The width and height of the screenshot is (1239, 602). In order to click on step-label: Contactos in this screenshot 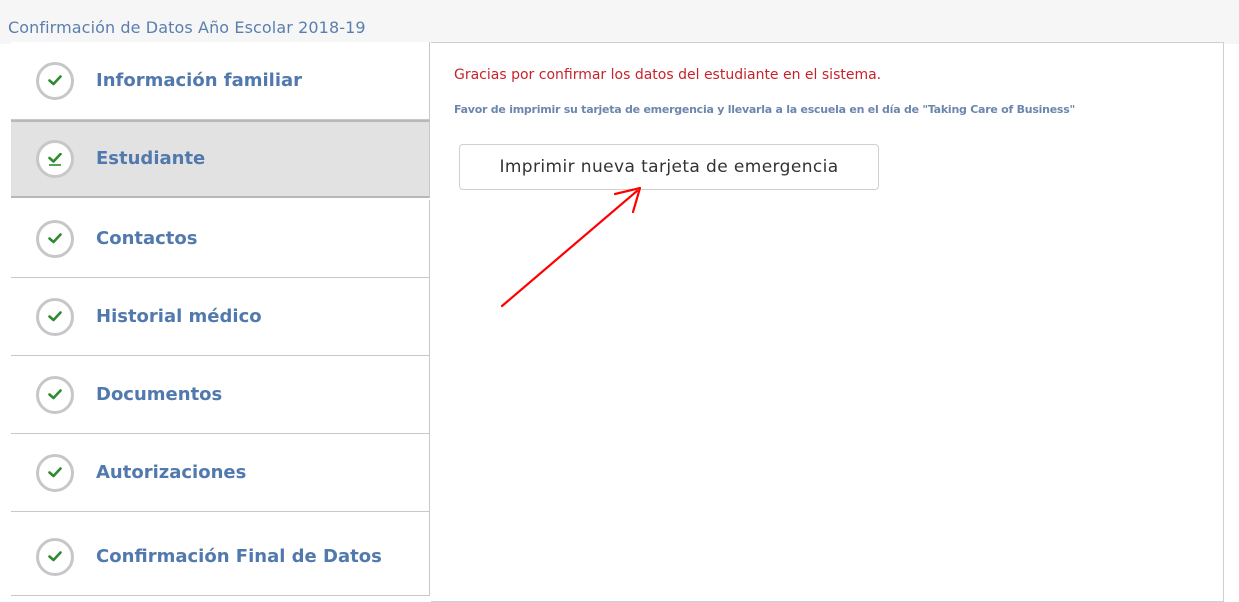, I will do `click(147, 238)`.